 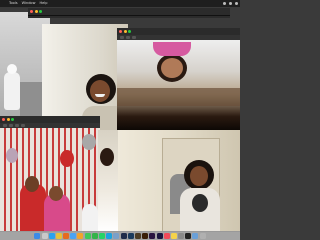 I want to click on after-effects-icon, so click(x=159, y=236).